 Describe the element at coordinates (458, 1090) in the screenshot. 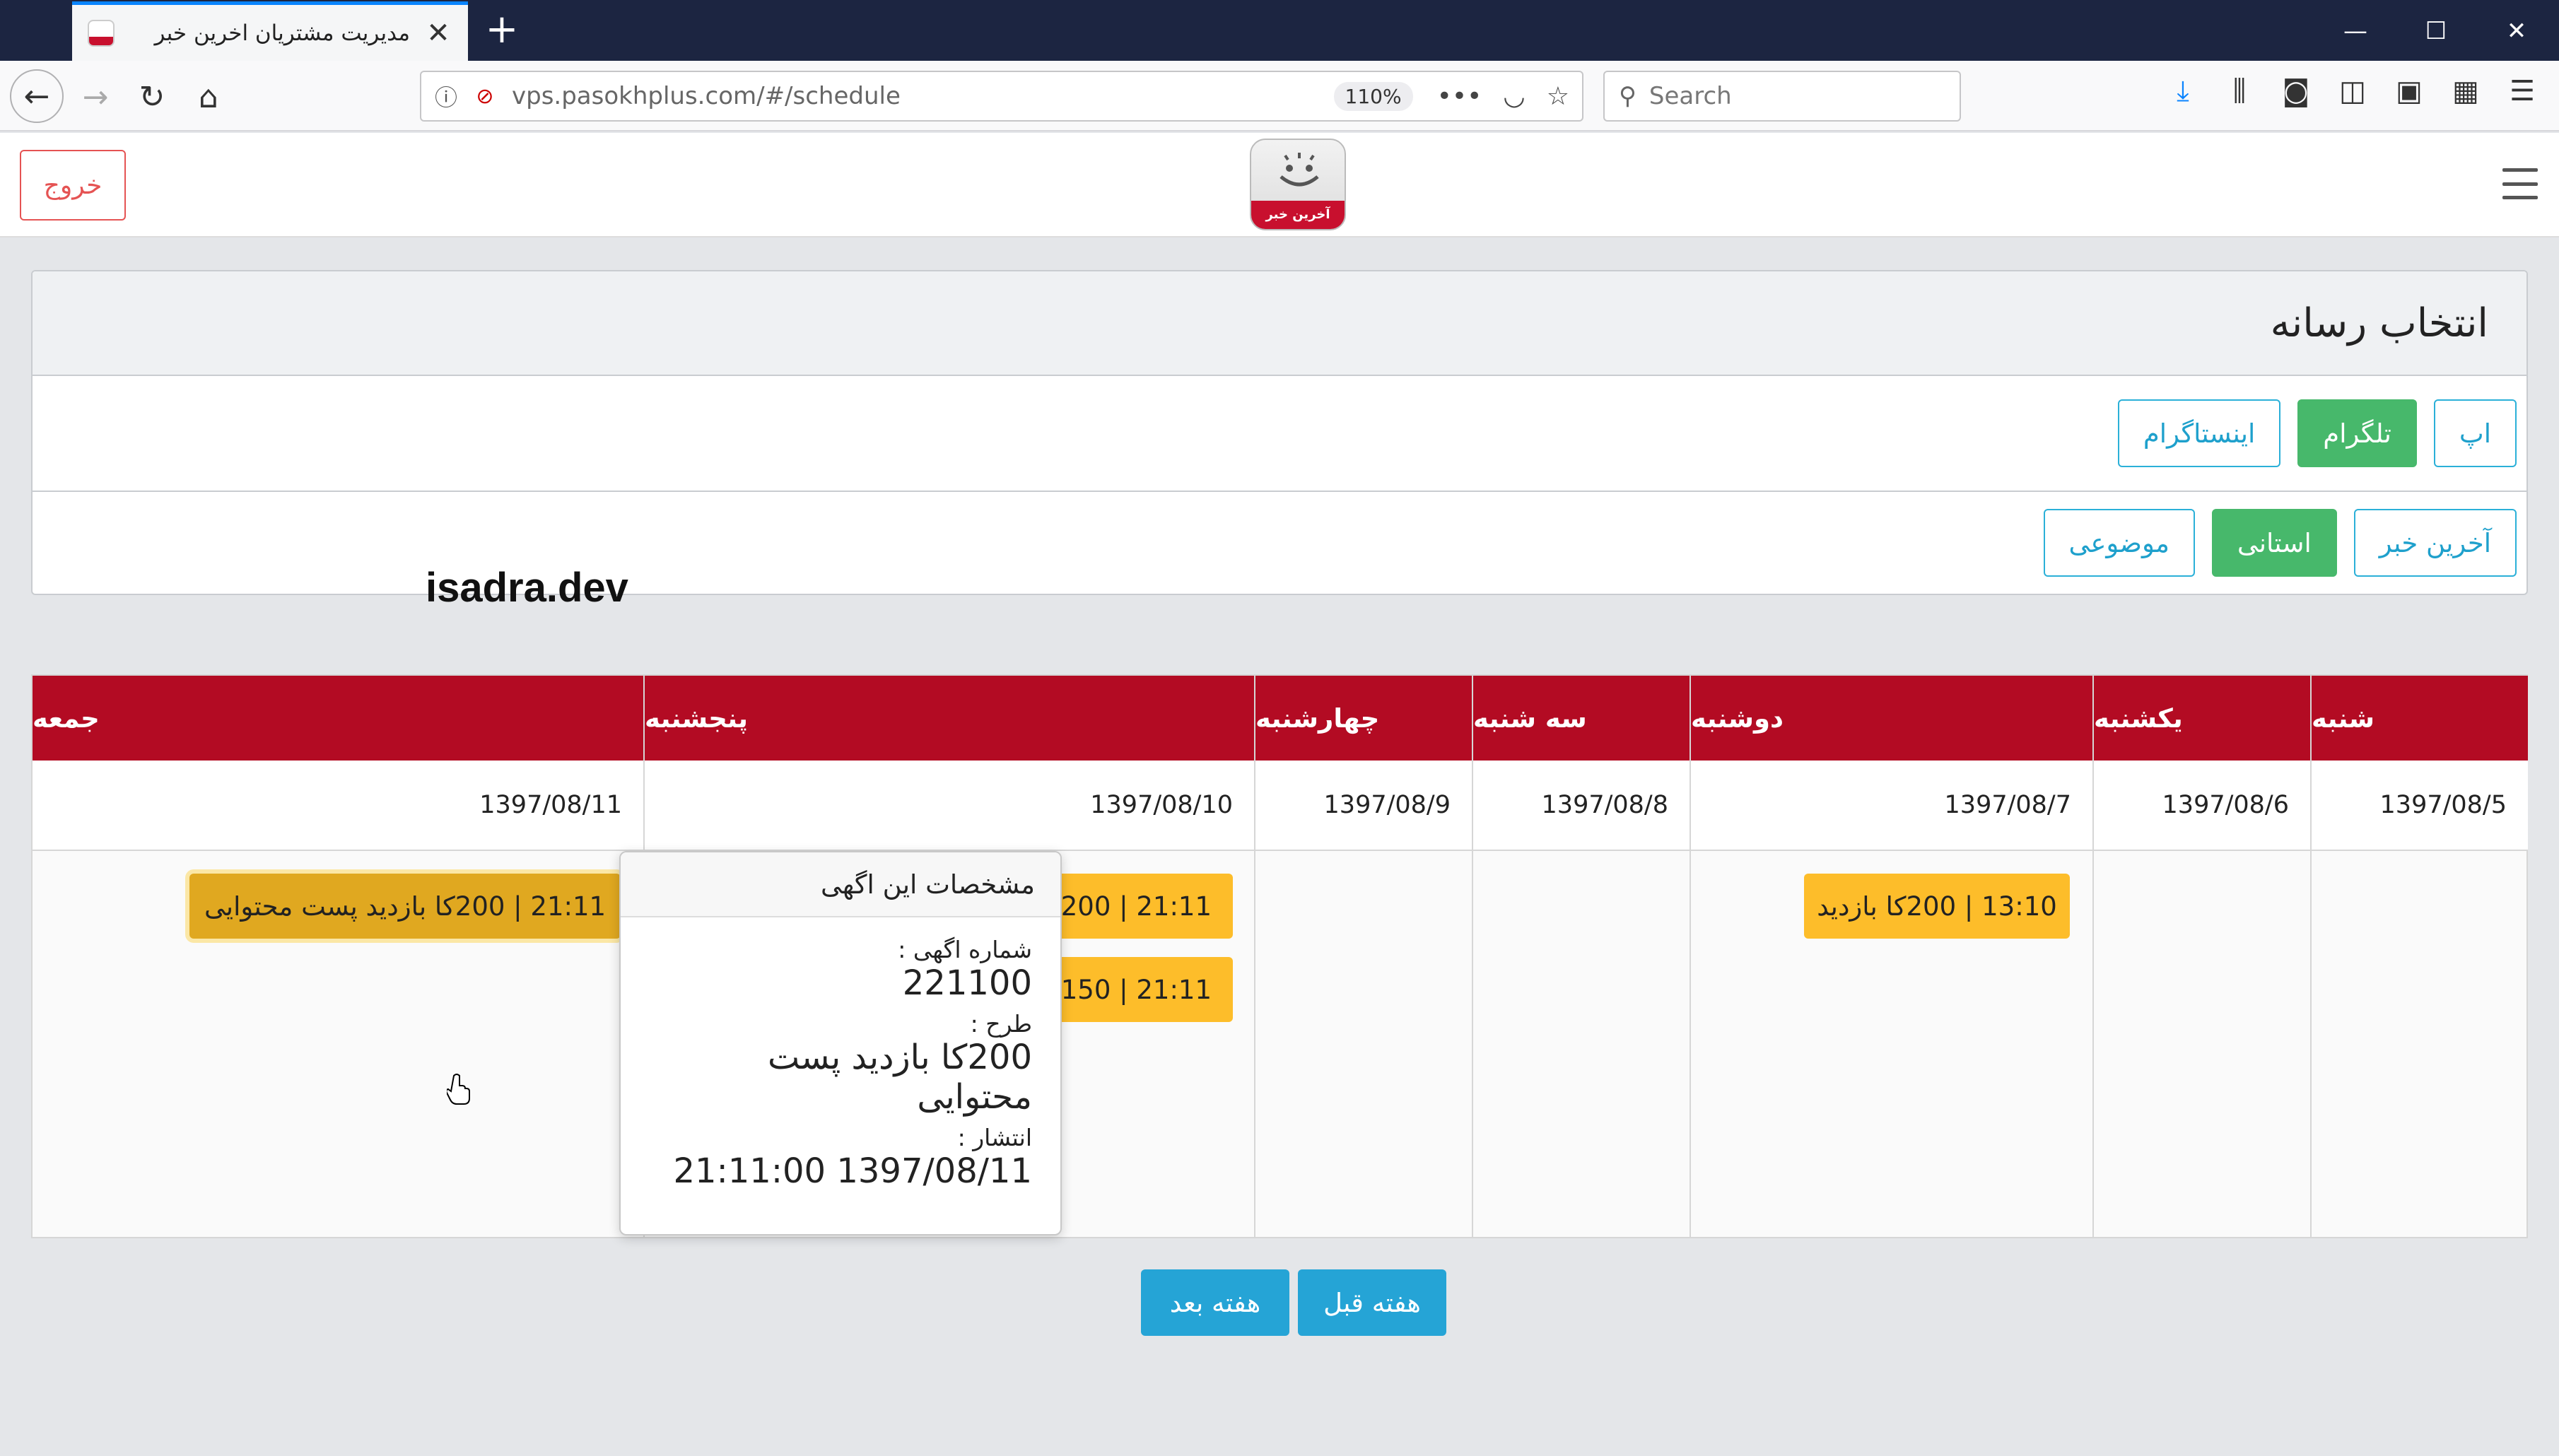

I see `hand-cursor-icon` at that location.